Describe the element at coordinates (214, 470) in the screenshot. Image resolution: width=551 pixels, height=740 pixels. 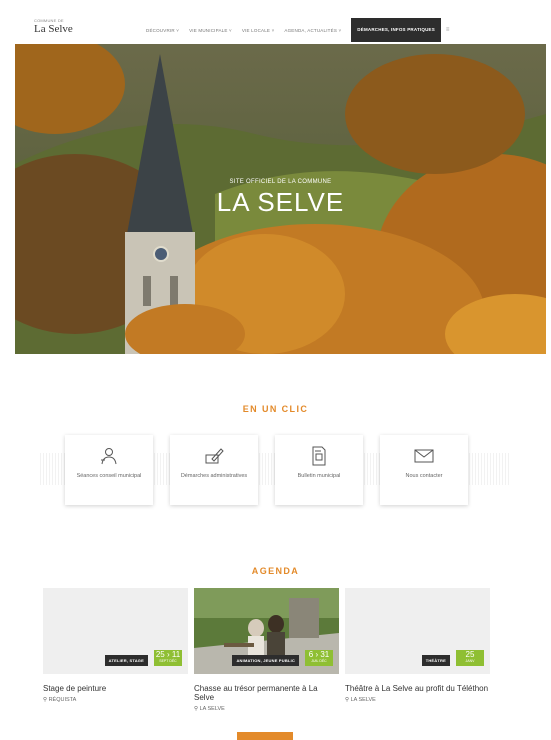
I see `quick-link-demarches: Démarches administratives` at that location.